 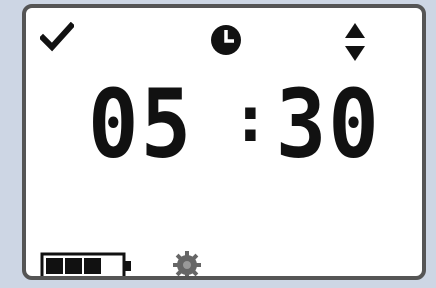 I want to click on clock-icon, so click(x=226, y=40).